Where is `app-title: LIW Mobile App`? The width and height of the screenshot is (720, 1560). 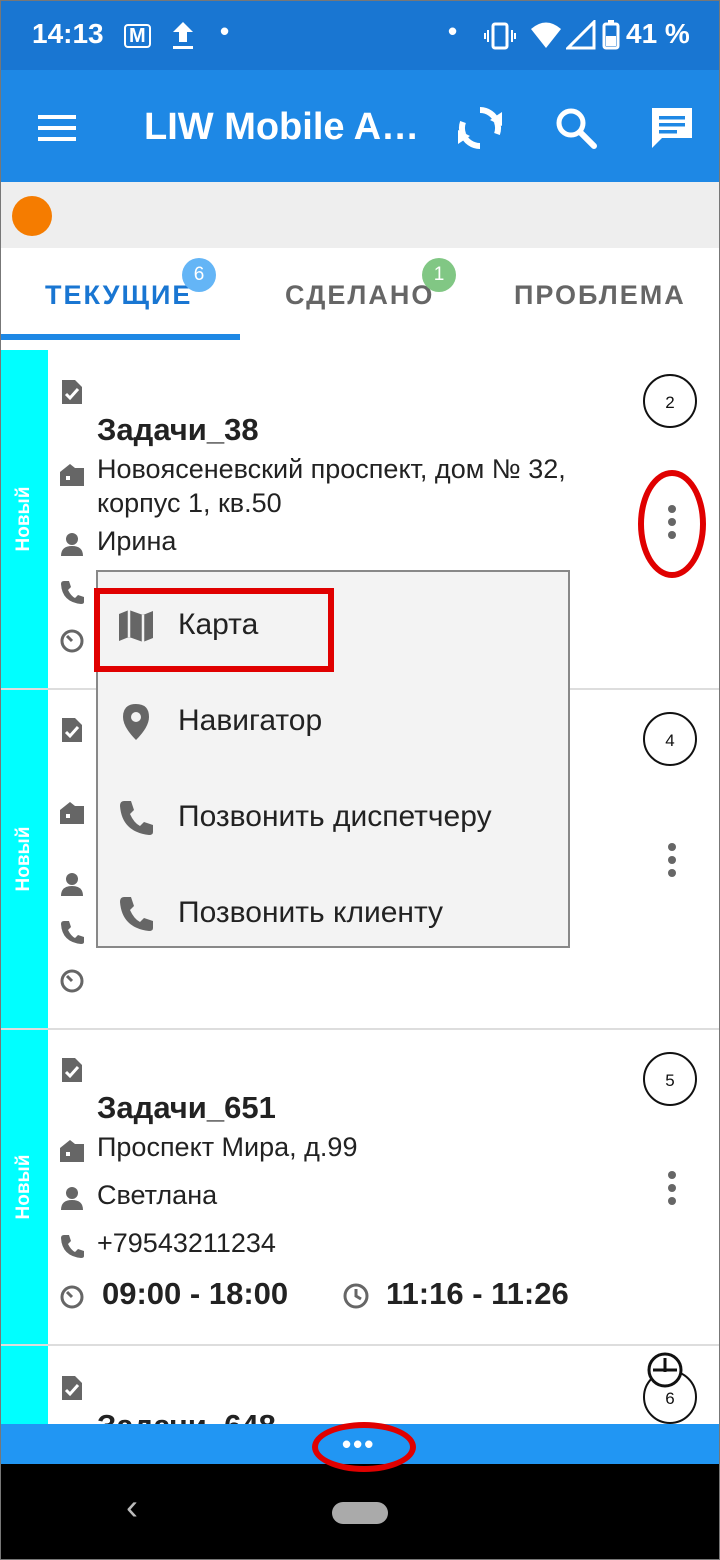
app-title: LIW Mobile App is located at coordinates (284, 127).